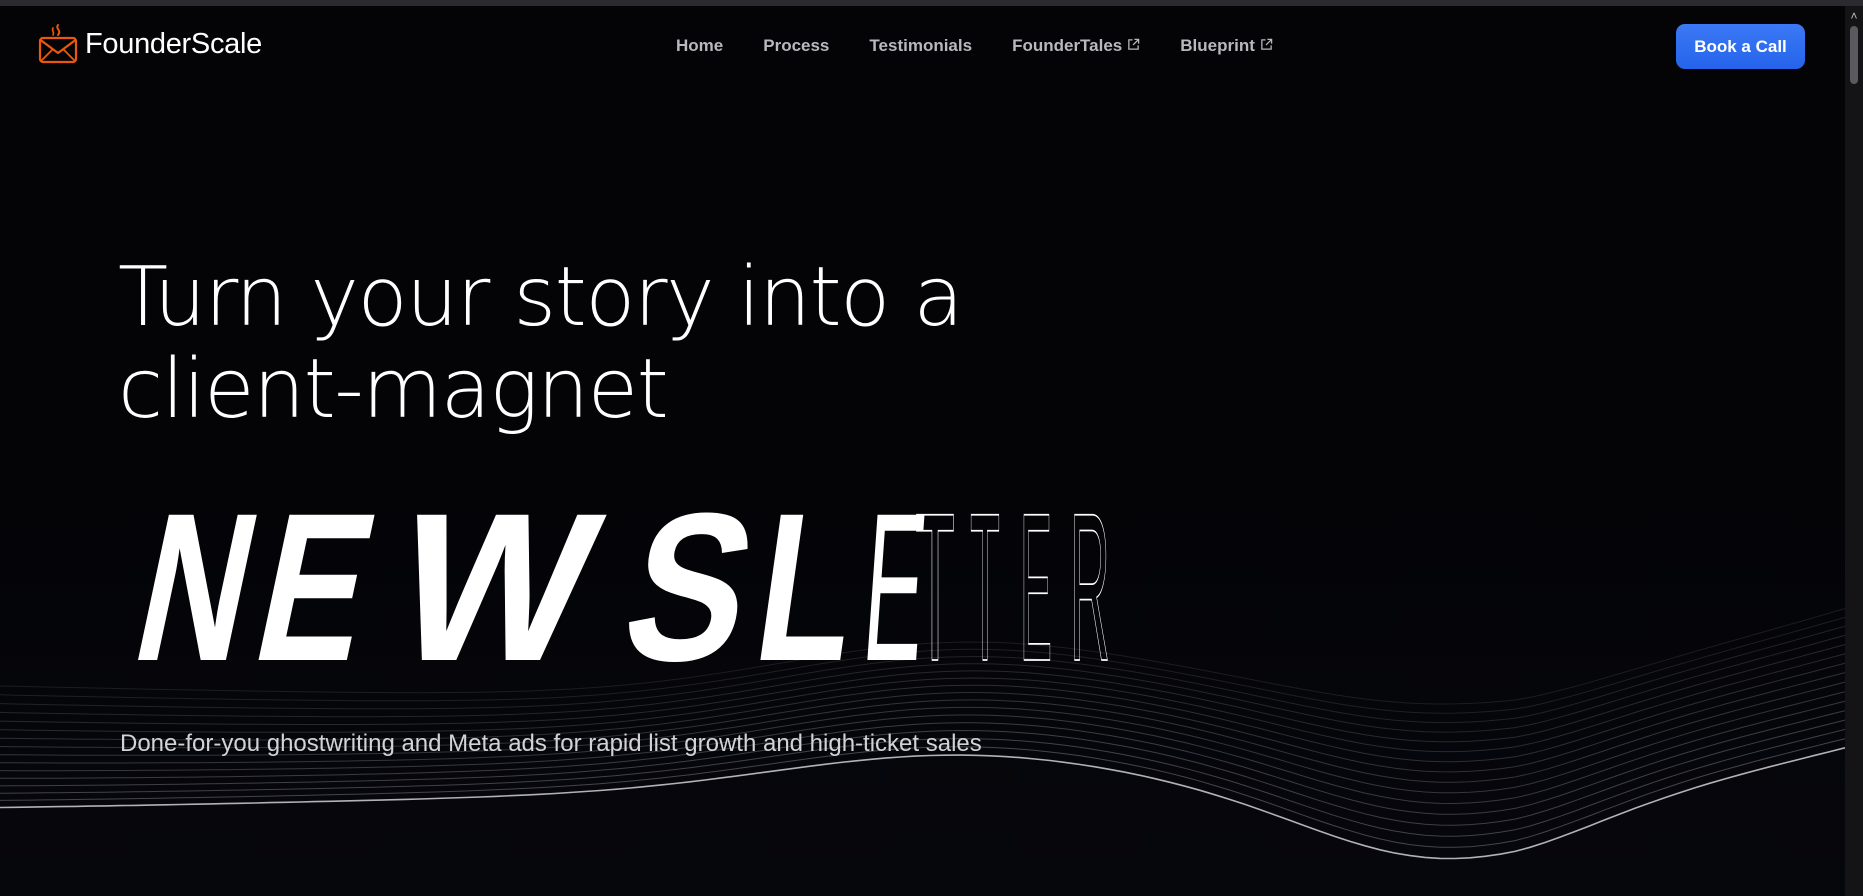 The width and height of the screenshot is (1863, 896). Describe the element at coordinates (393, 389) in the screenshot. I see `headline-line-2: client-magnet` at that location.